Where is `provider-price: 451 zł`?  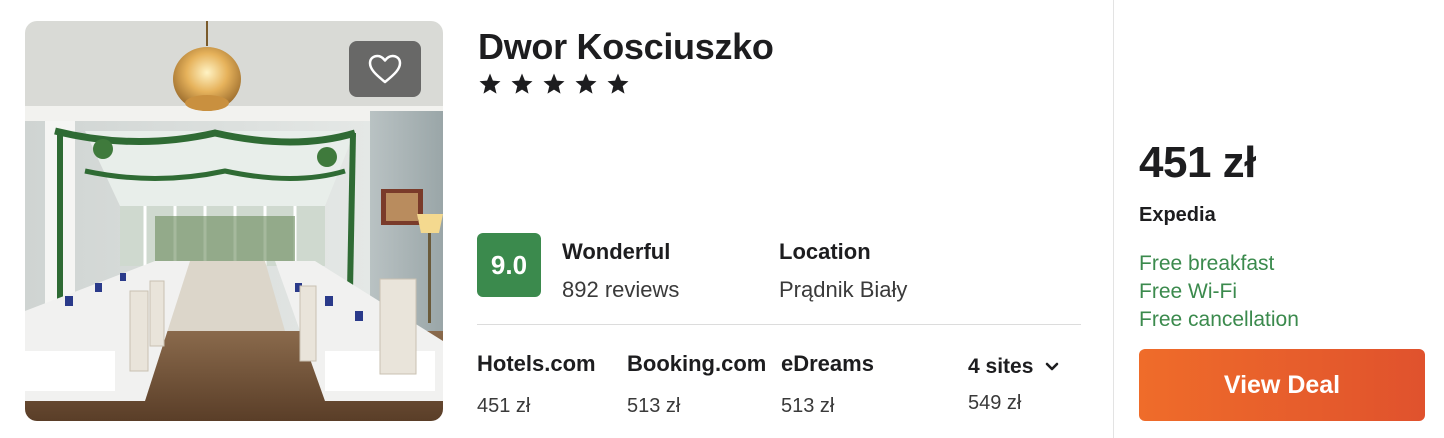
provider-price: 451 zł is located at coordinates (504, 406).